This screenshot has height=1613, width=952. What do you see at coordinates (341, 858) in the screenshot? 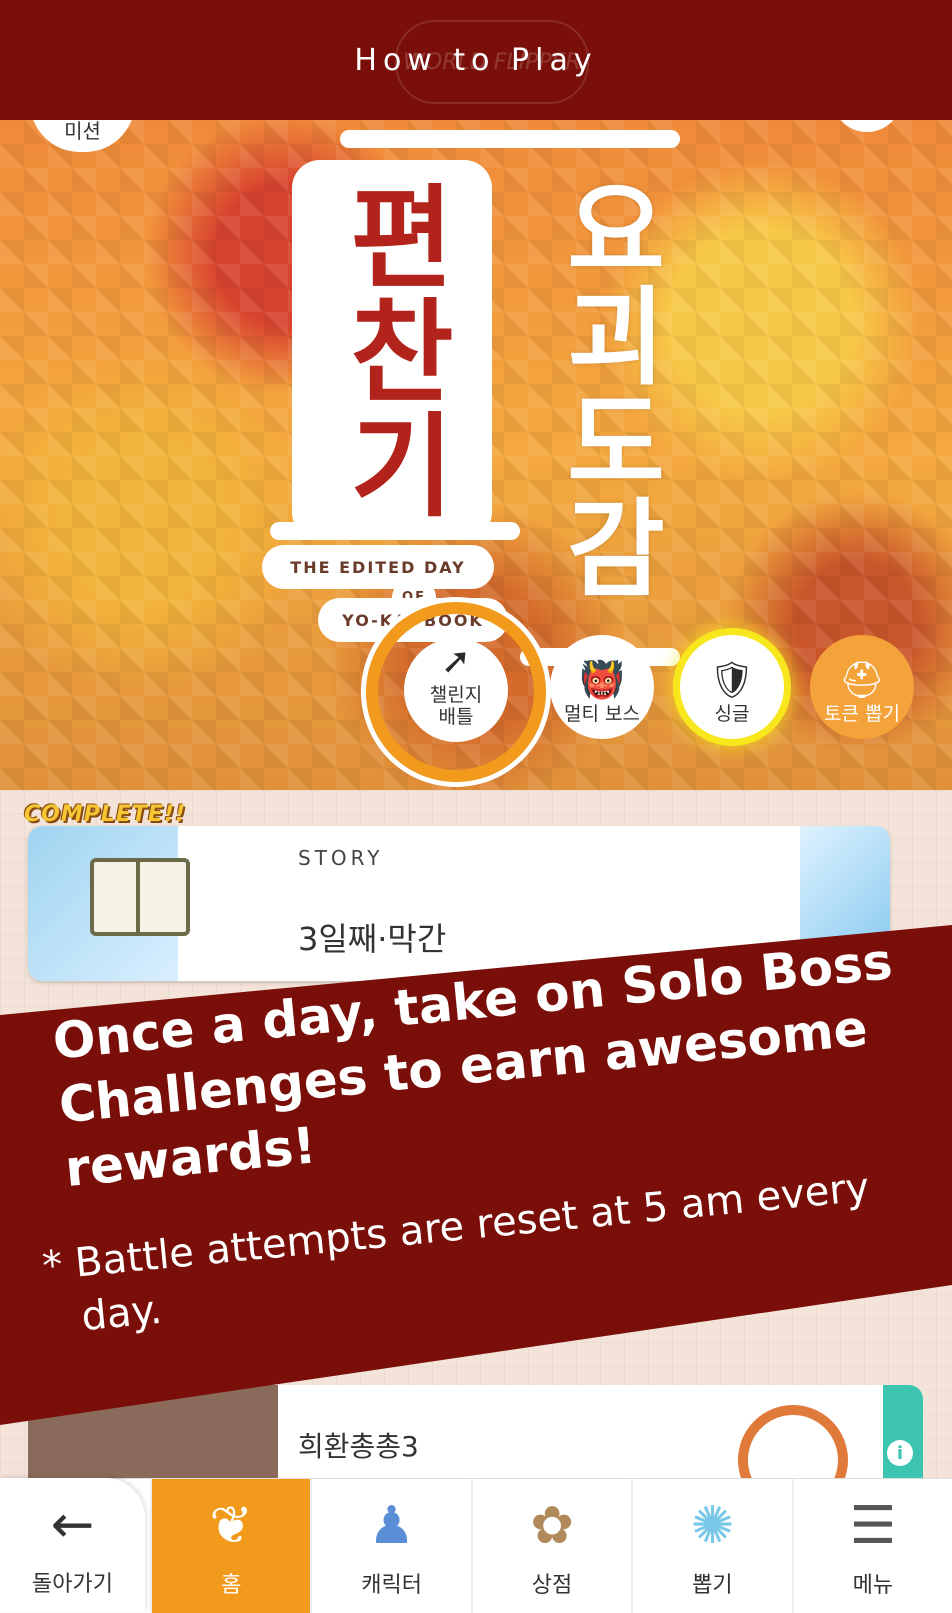
I see `story-label: STORY` at bounding box center [341, 858].